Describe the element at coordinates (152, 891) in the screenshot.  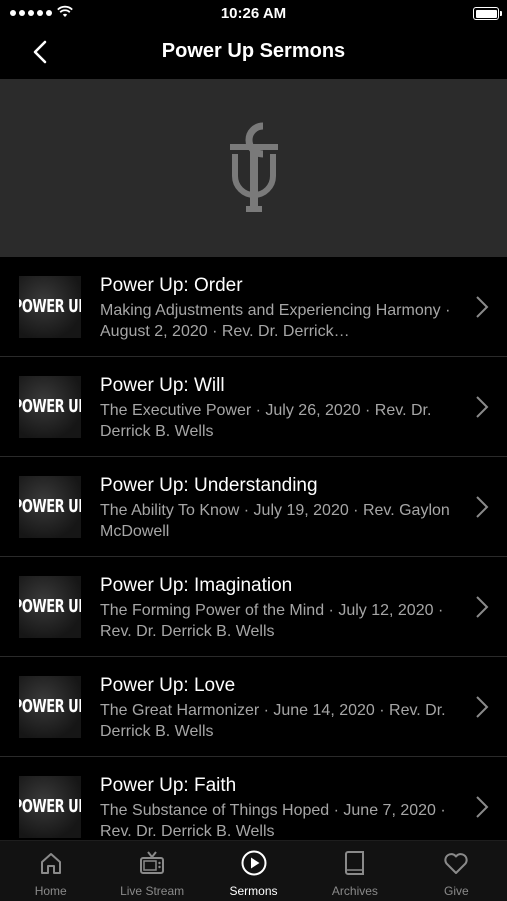
I see `tab-label: Live Stream` at that location.